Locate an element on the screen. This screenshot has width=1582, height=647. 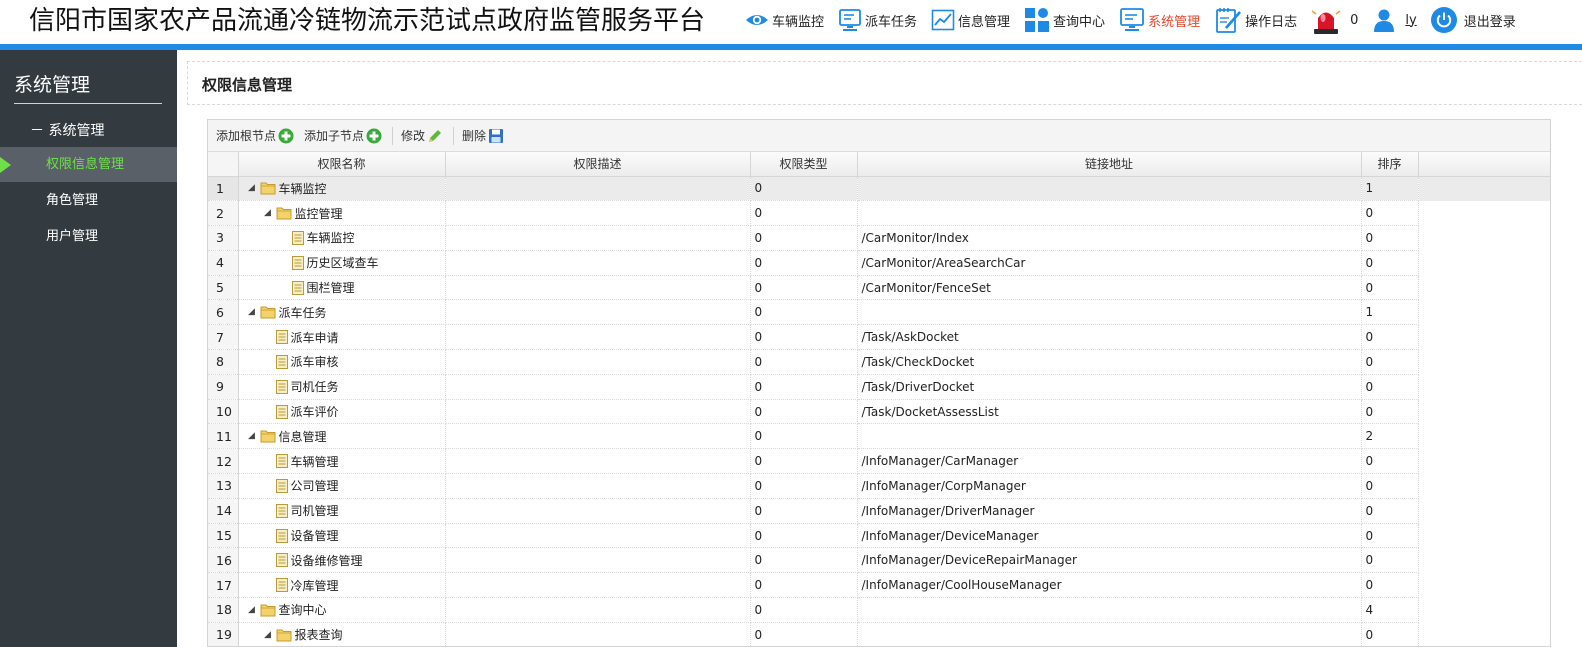
sidebar-item-role: 角色管理 is located at coordinates (88, 200).